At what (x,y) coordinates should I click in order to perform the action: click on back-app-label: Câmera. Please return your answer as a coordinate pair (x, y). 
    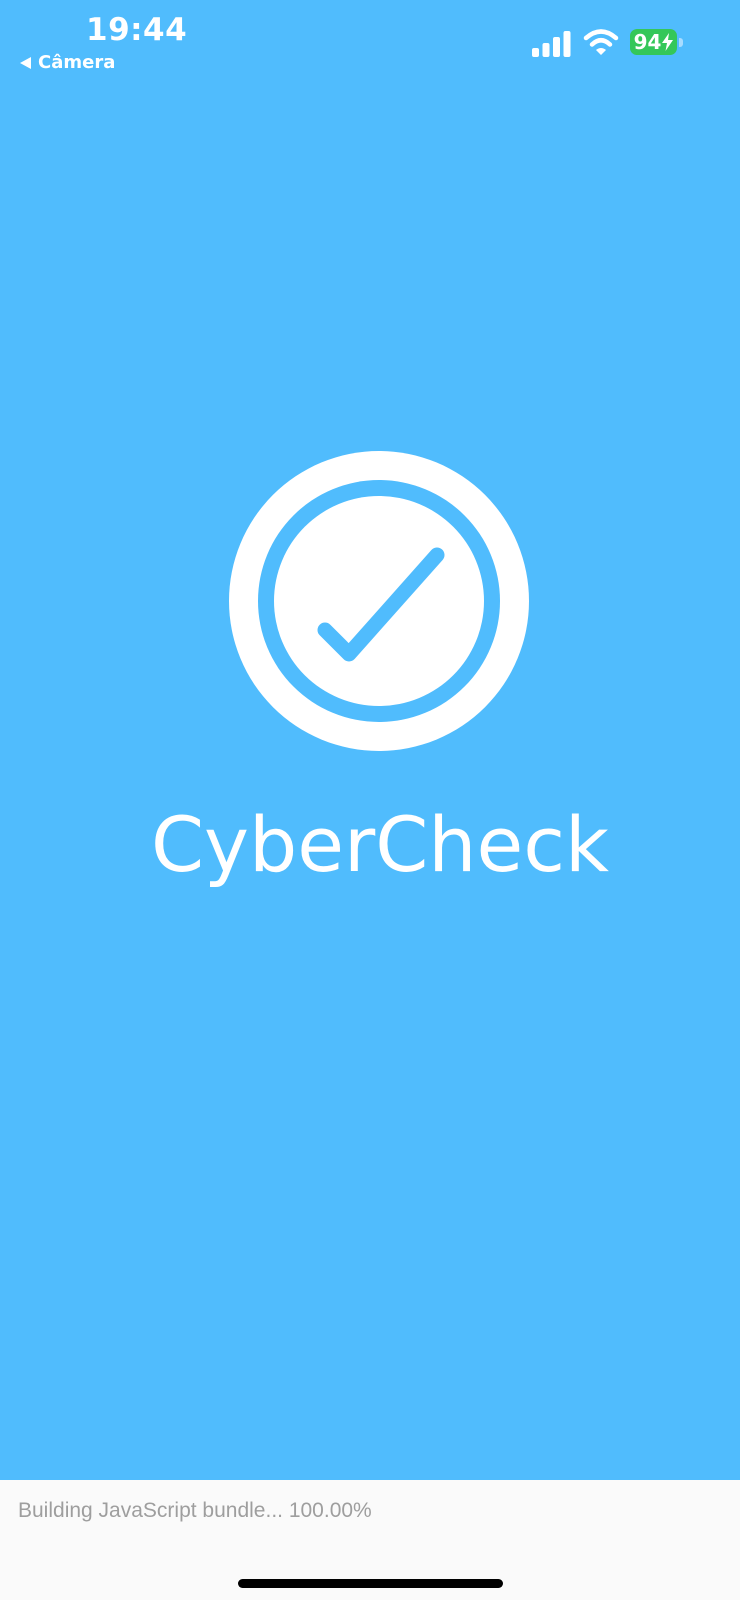
    Looking at the image, I should click on (77, 62).